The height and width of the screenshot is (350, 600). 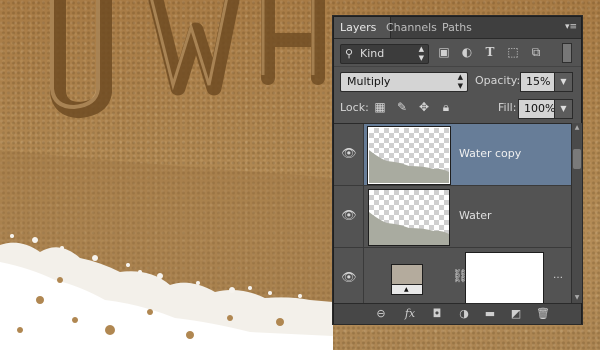 I want to click on lock-all-icon: 🔒︎, so click(x=446, y=107).